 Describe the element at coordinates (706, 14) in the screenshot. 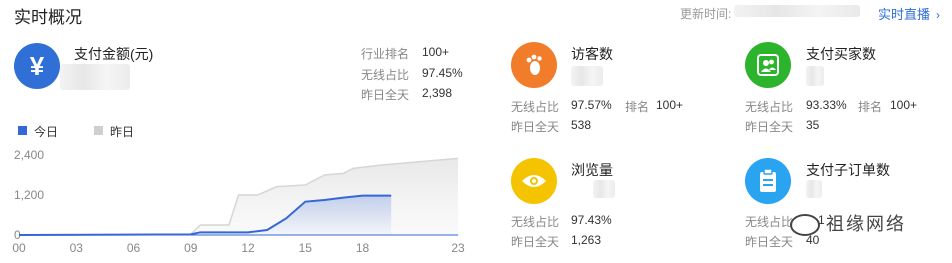

I see `update-time-label: 更新时间:` at that location.